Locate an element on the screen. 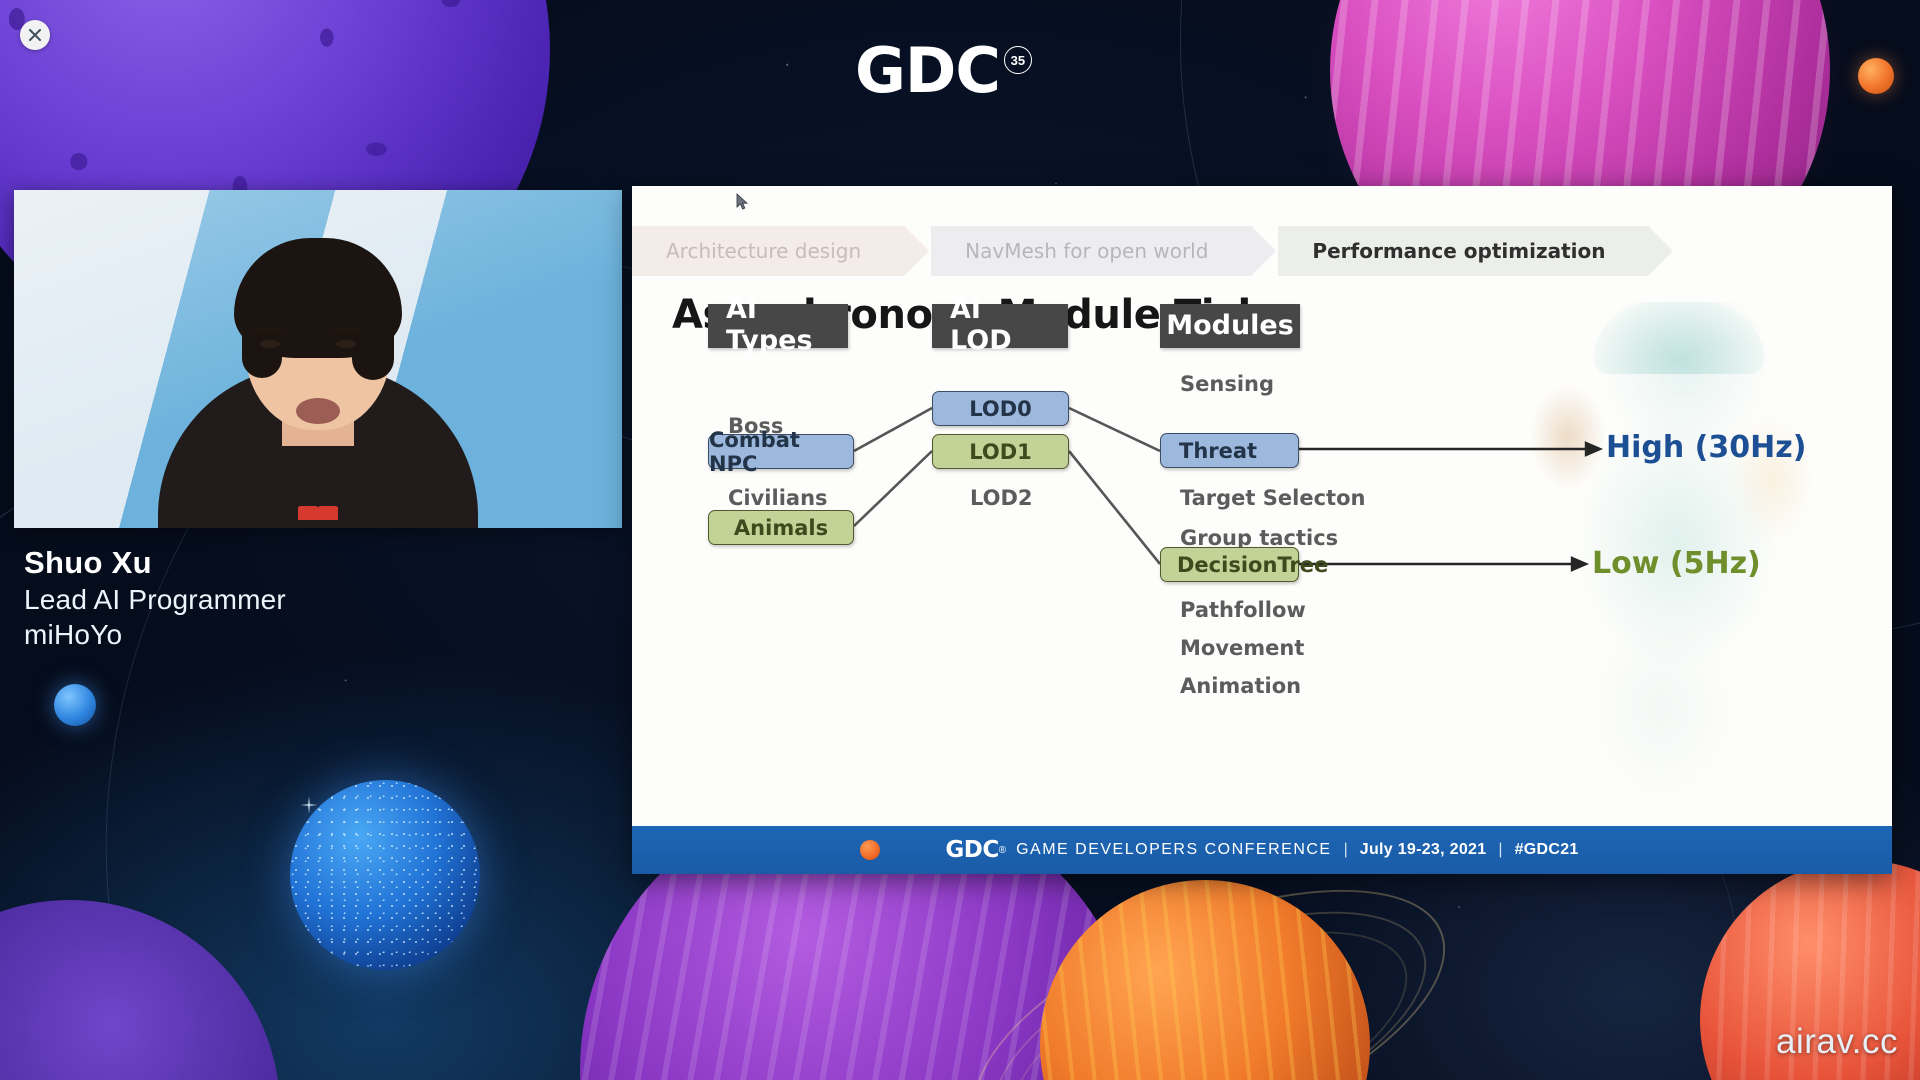  footer-hashtag: #GDC21 is located at coordinates (1546, 849).